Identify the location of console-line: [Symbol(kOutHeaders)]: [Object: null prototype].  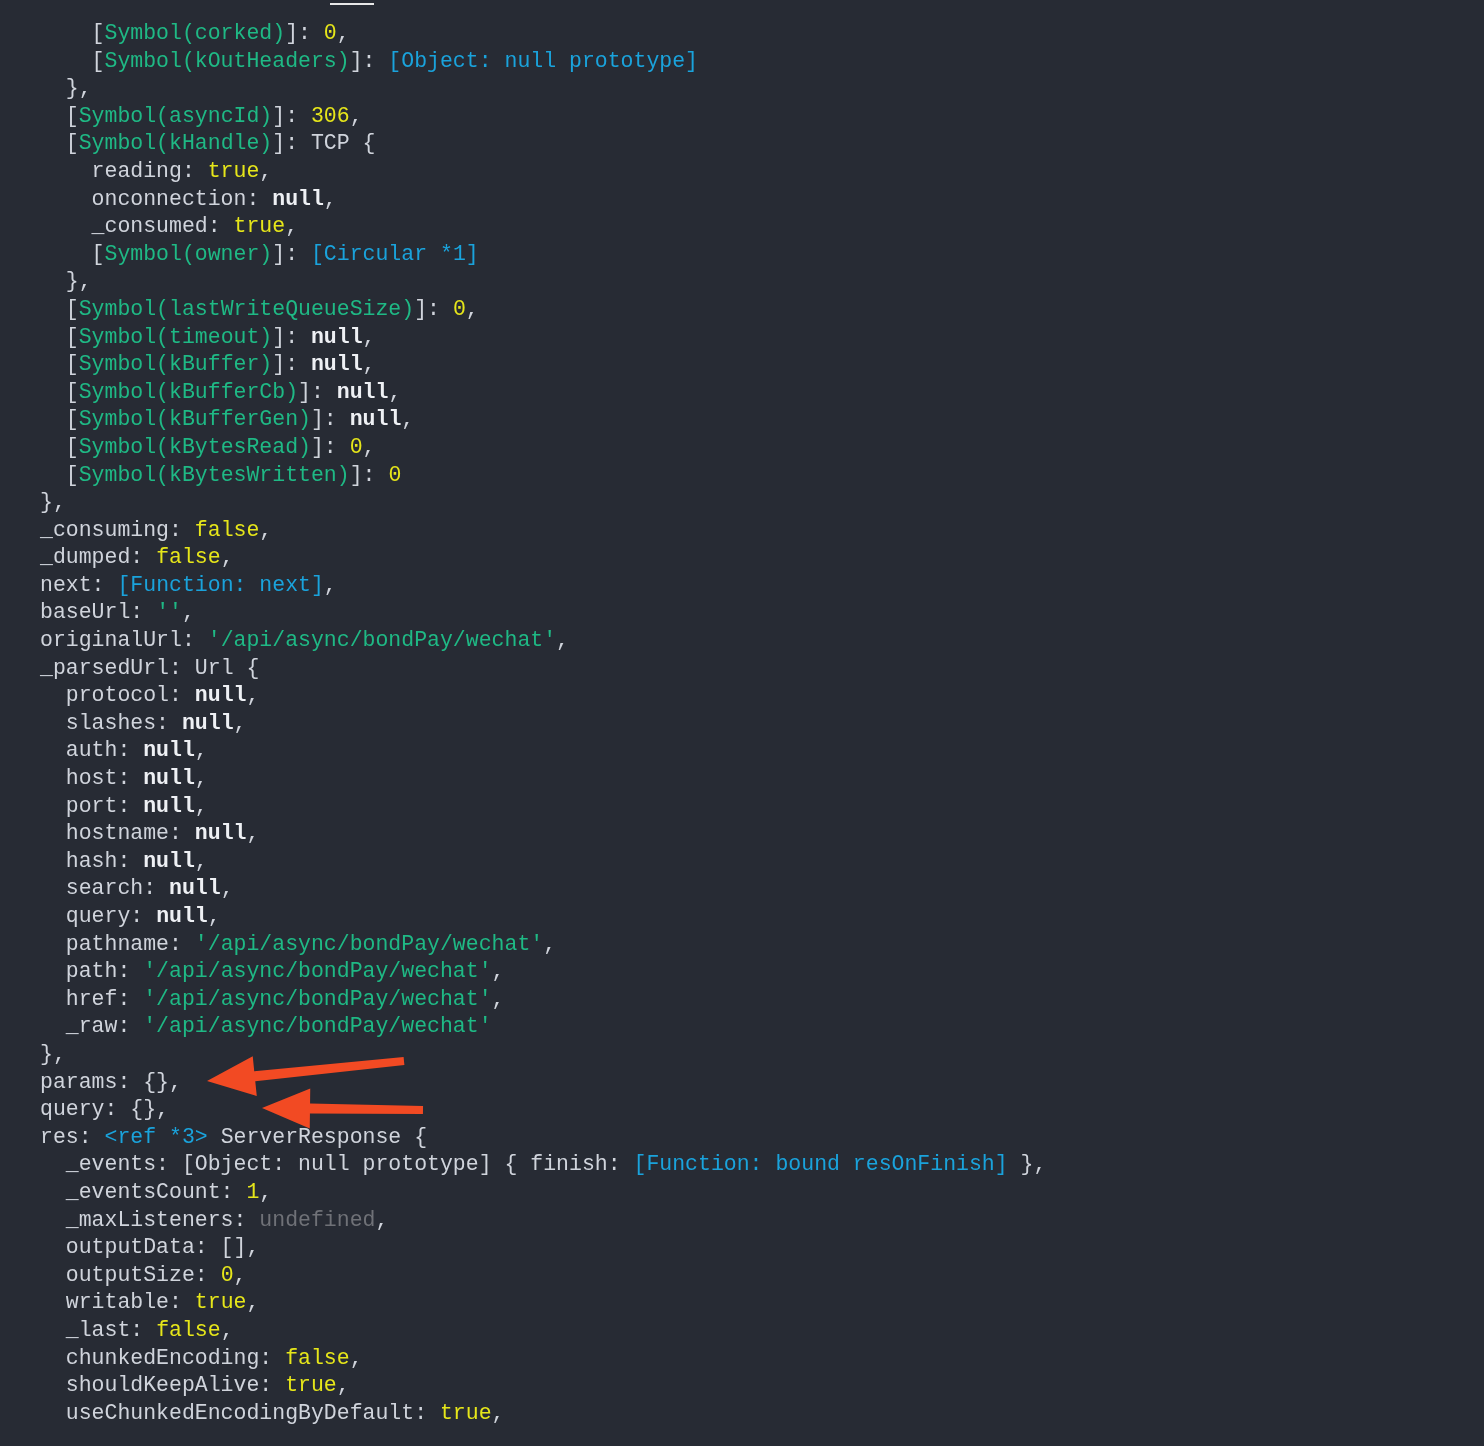
(394, 61).